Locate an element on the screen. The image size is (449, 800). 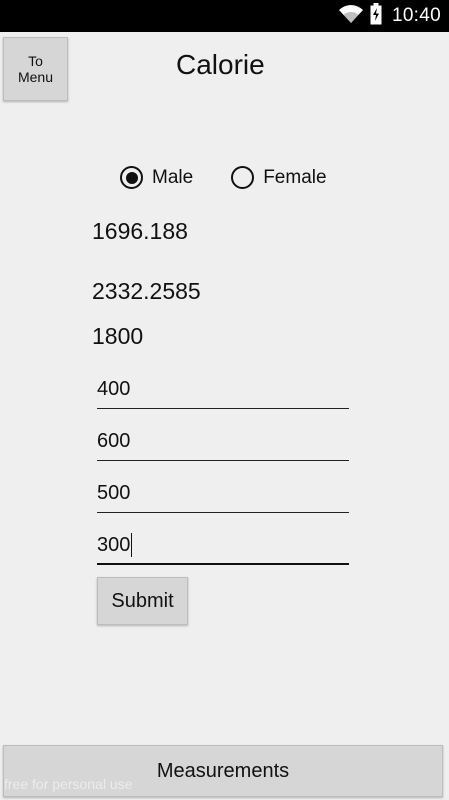
status-icons: 10:40 is located at coordinates (389, 16).